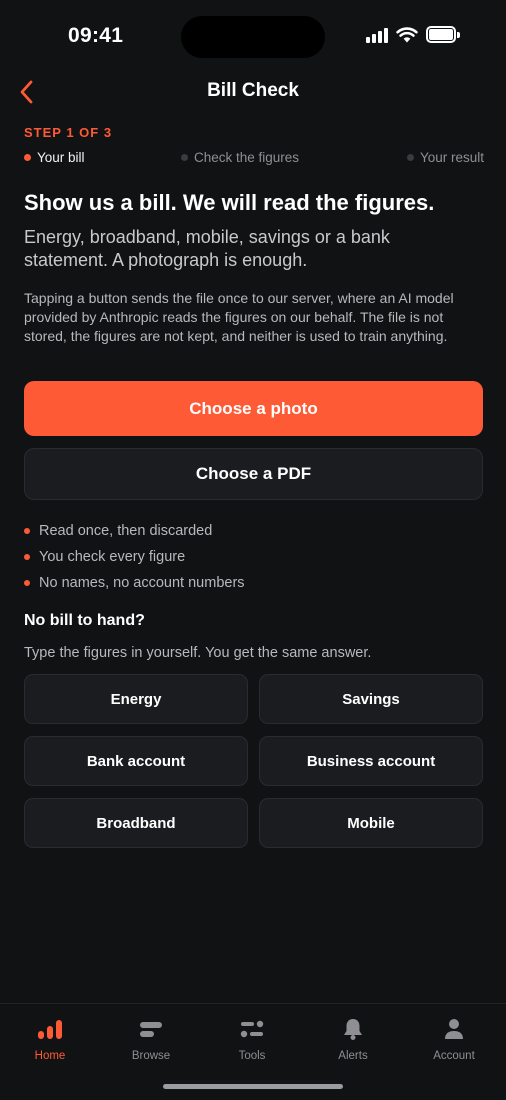 Image resolution: width=506 pixels, height=1100 pixels. What do you see at coordinates (151, 1056) in the screenshot?
I see `tab-label: Browse` at bounding box center [151, 1056].